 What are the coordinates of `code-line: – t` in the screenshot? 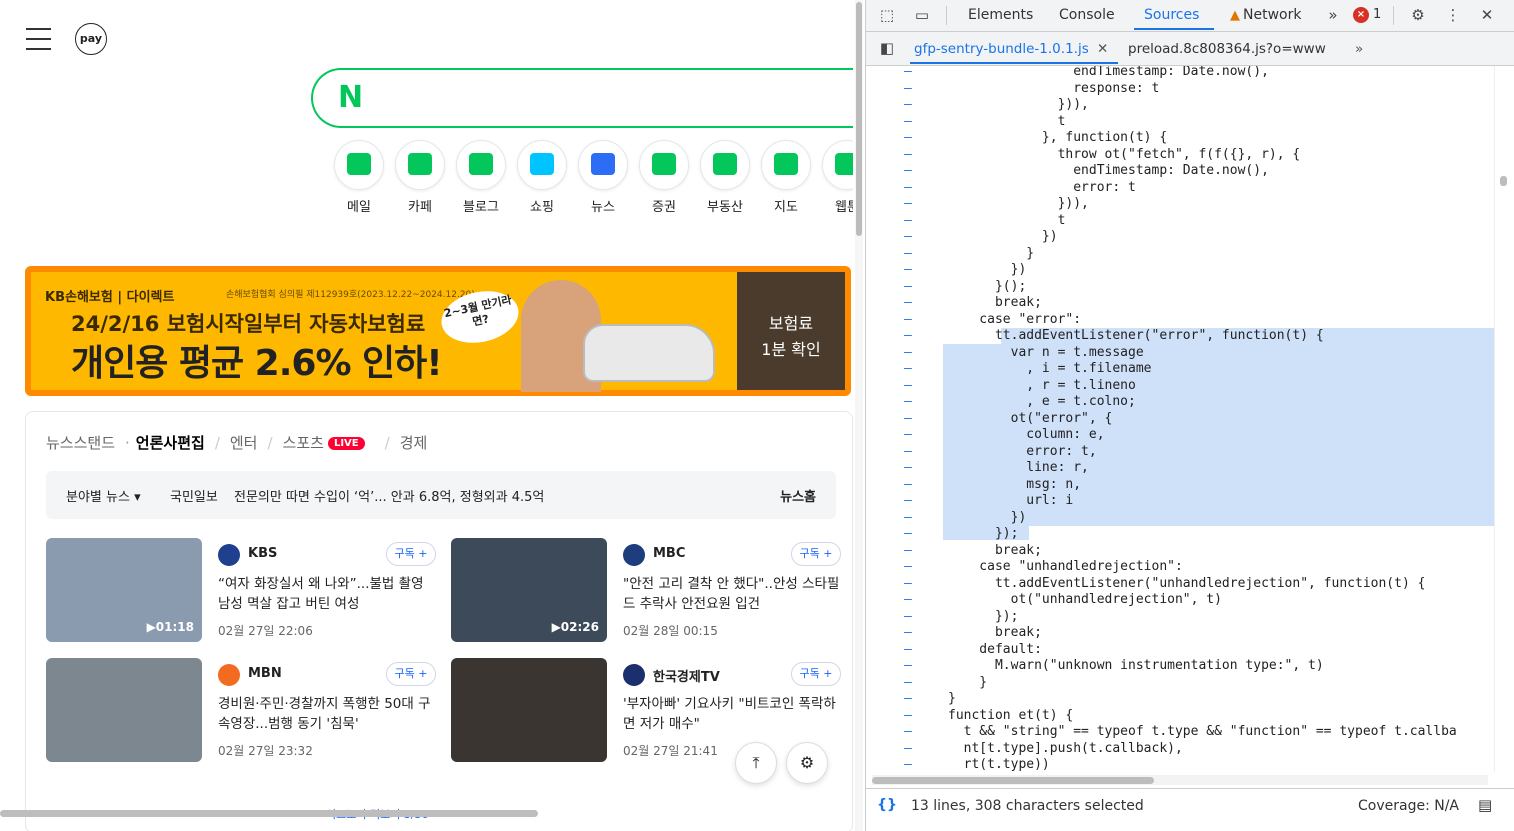 It's located at (1180, 221).